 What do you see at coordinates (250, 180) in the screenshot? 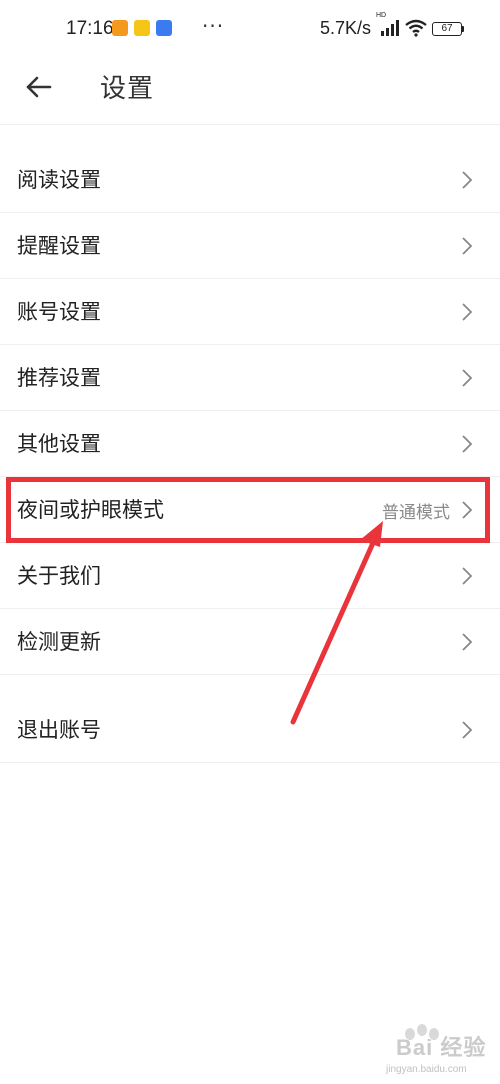
I see `setting-item-reading: 阅读设置` at bounding box center [250, 180].